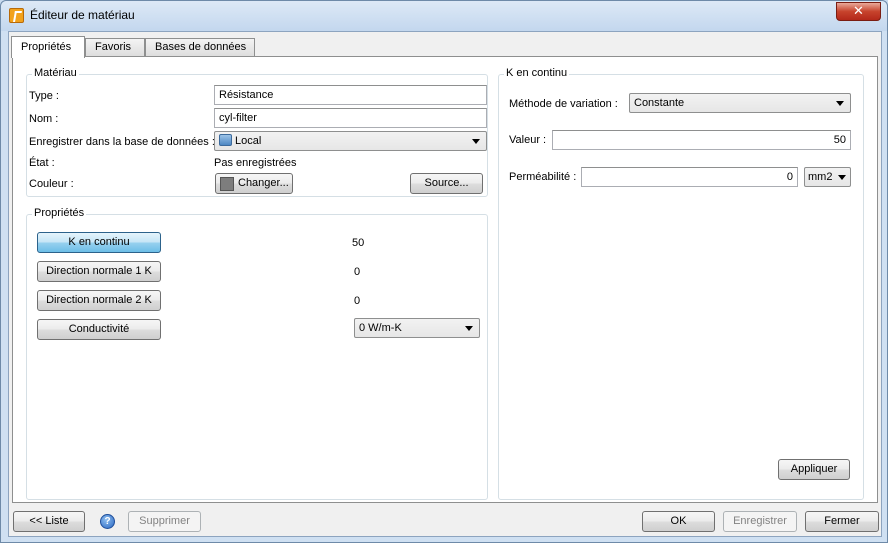 The image size is (888, 543). Describe the element at coordinates (225, 140) in the screenshot. I see `database-icon` at that location.